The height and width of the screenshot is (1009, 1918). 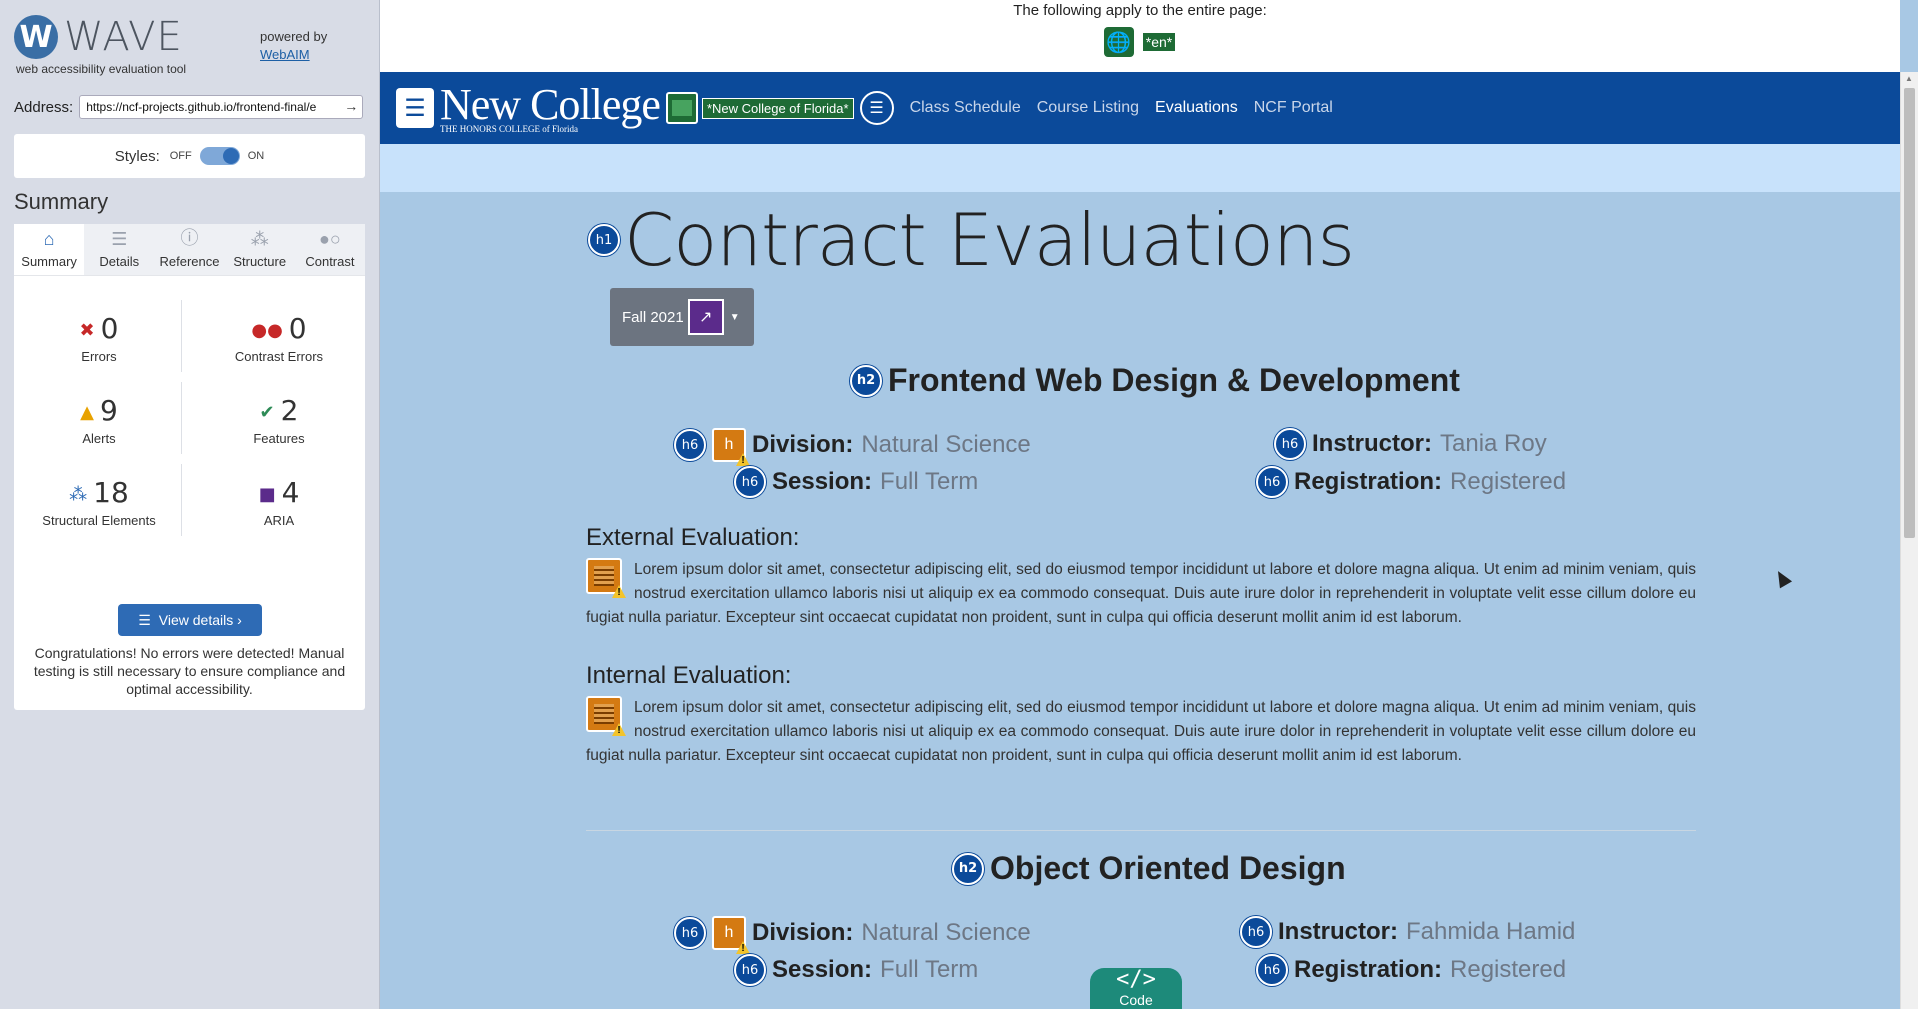 What do you see at coordinates (1155, 380) in the screenshot?
I see `course-title: h2 Frontend Web Design & Development` at bounding box center [1155, 380].